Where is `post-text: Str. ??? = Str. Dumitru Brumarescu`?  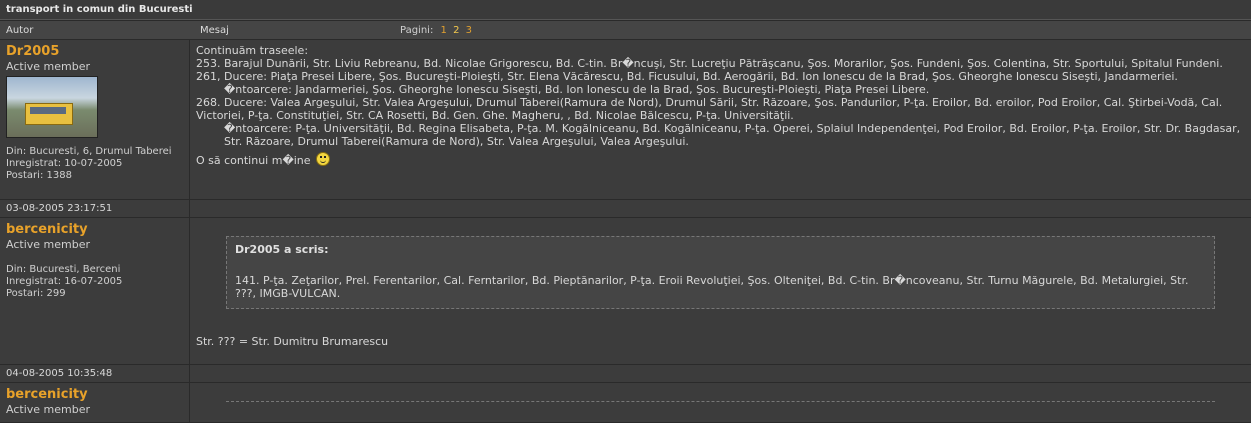
post-text: Str. ??? = Str. Dumitru Brumarescu is located at coordinates (292, 341).